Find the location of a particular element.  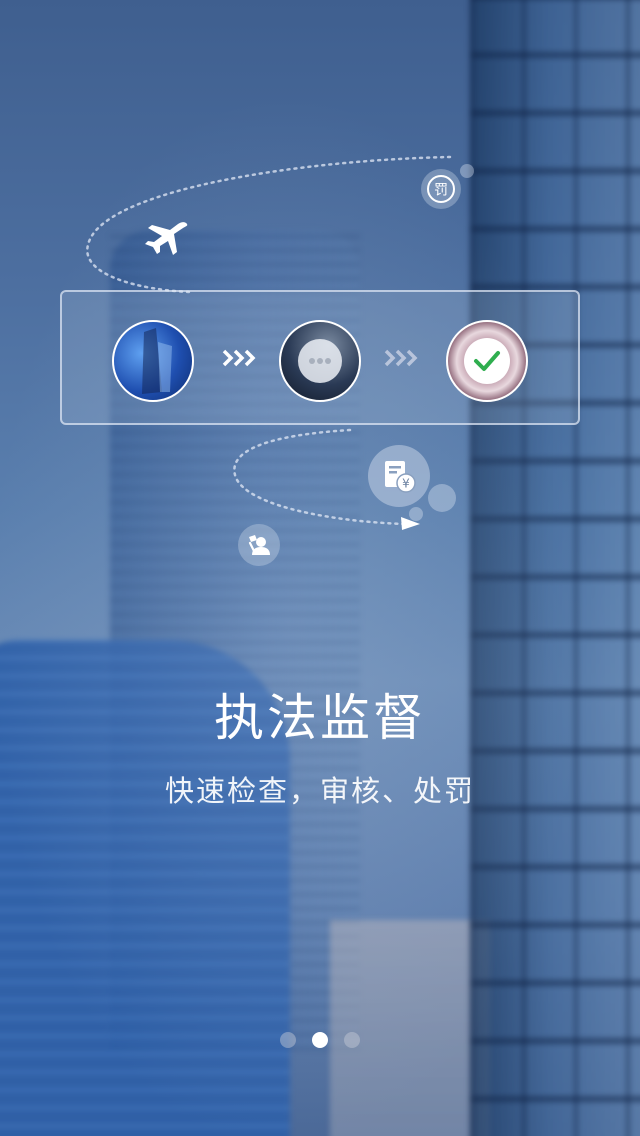

officer-user-icon is located at coordinates (259, 545).